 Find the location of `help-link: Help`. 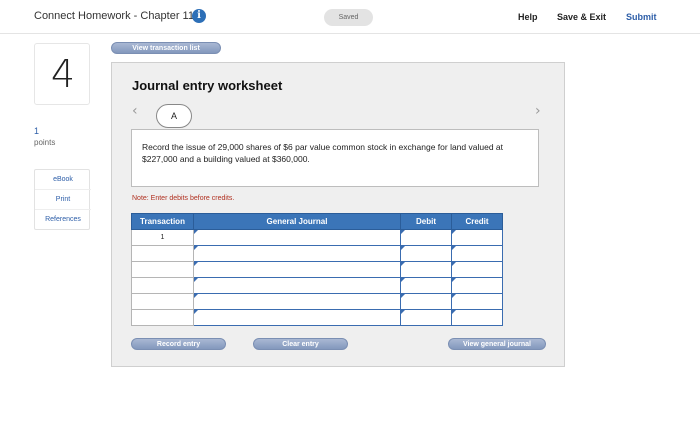

help-link: Help is located at coordinates (528, 17).